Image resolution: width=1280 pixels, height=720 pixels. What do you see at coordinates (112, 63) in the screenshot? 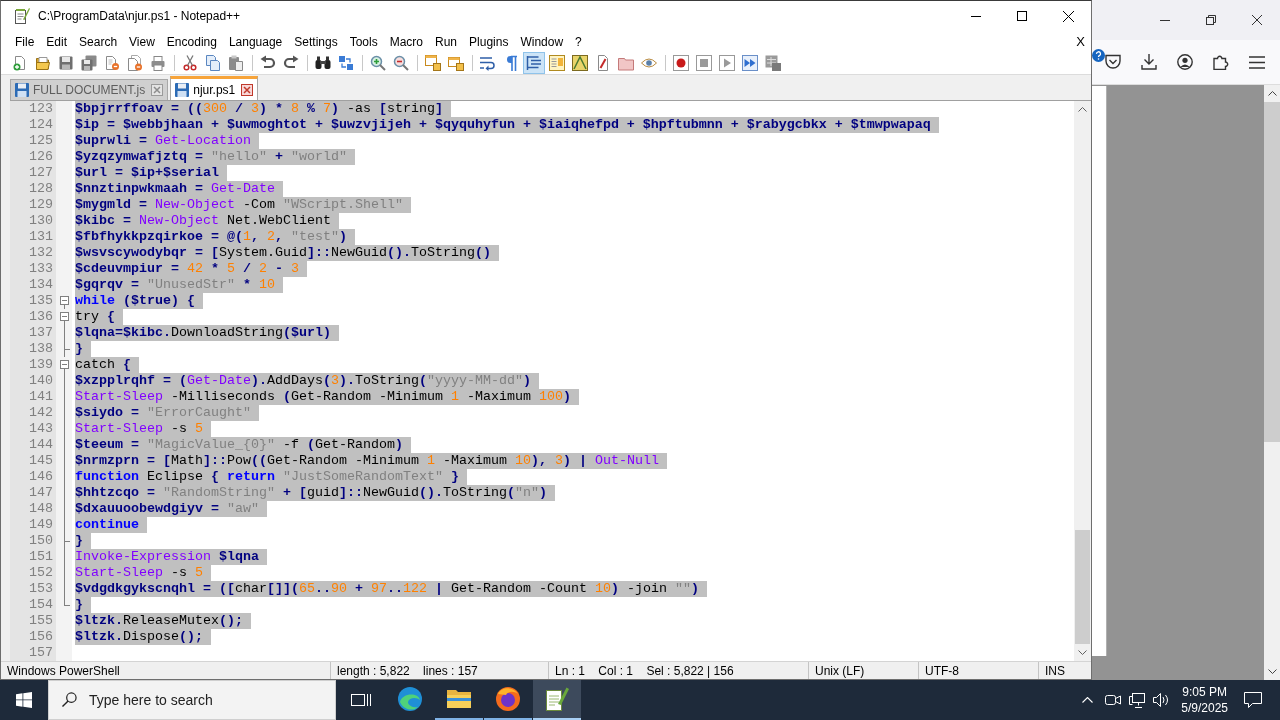
I see `page-minus-icon` at bounding box center [112, 63].